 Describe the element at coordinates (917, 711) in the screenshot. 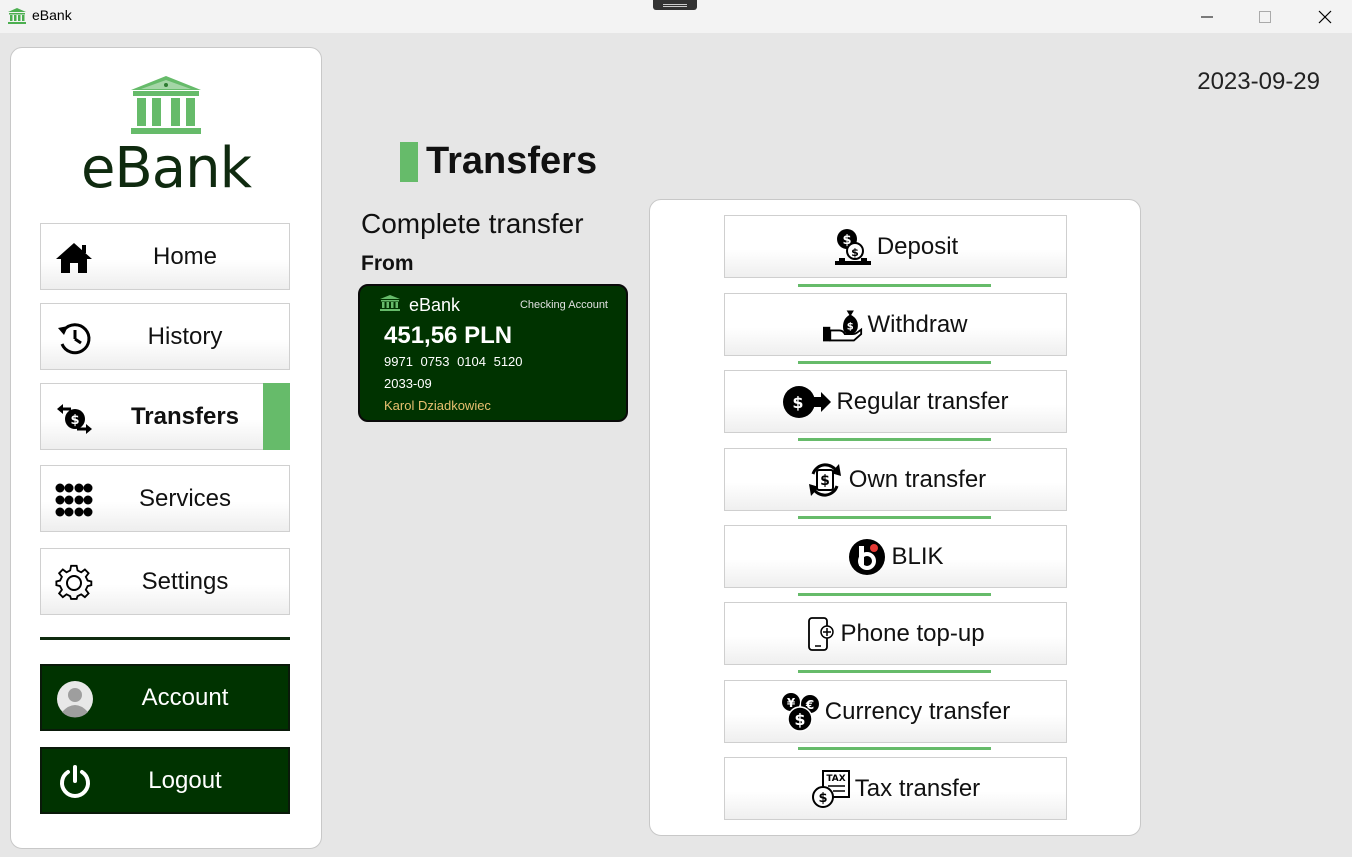

I see `currency-transfer-label: Currency transfer` at that location.